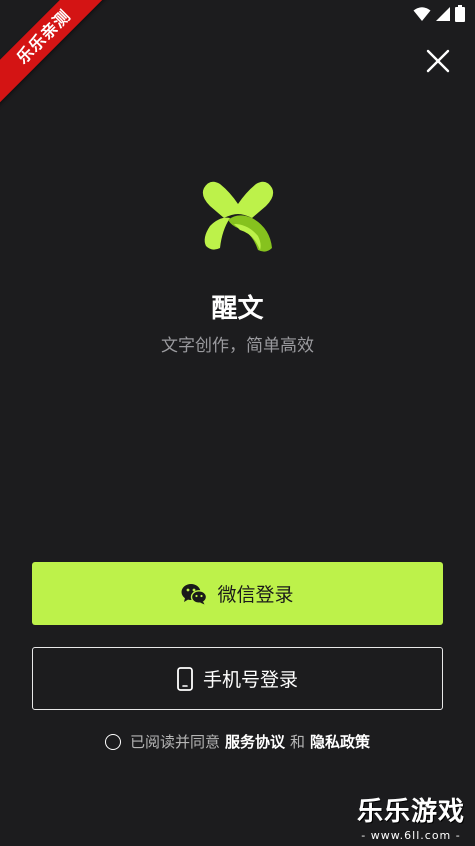 This screenshot has width=475, height=846. What do you see at coordinates (255, 741) in the screenshot?
I see `service-agreement-link: 服务协议` at bounding box center [255, 741].